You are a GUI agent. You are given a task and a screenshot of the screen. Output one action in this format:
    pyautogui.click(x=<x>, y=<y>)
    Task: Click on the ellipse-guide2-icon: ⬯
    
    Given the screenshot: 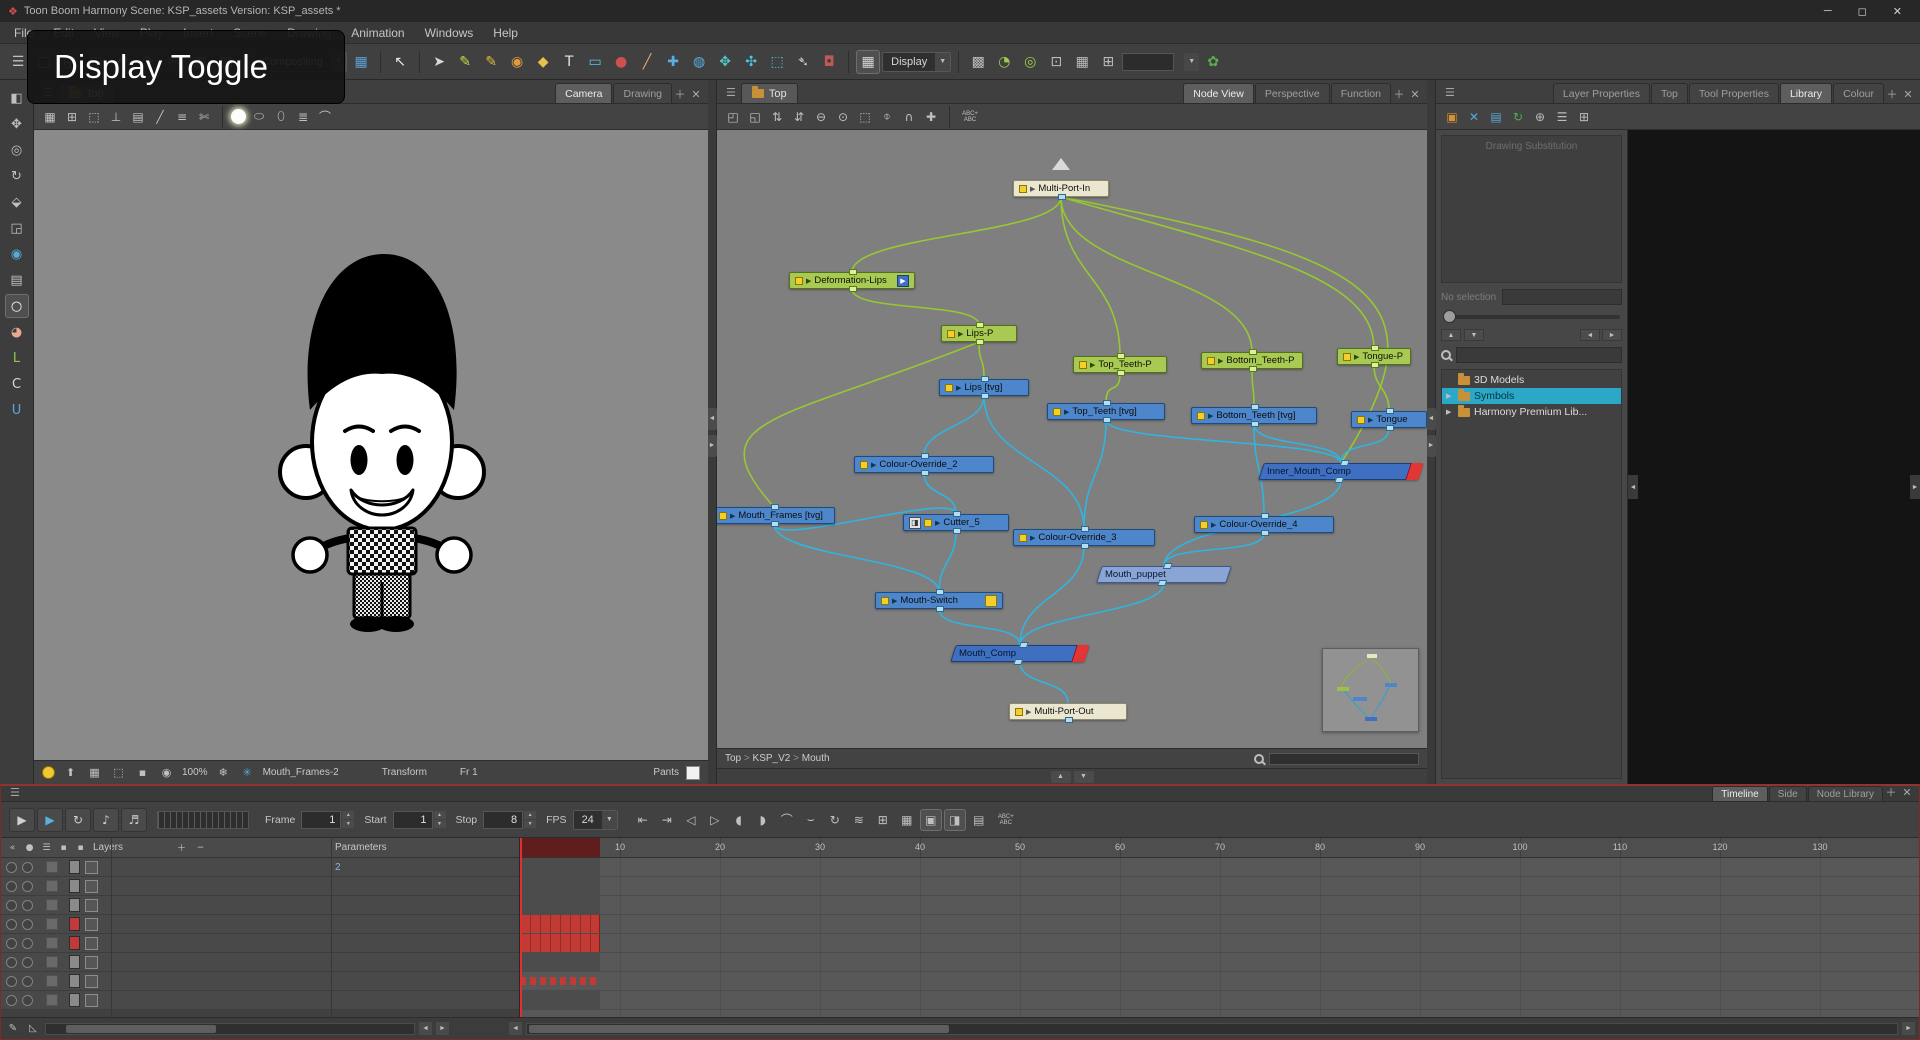 What is the action you would take?
    pyautogui.click(x=281, y=117)
    